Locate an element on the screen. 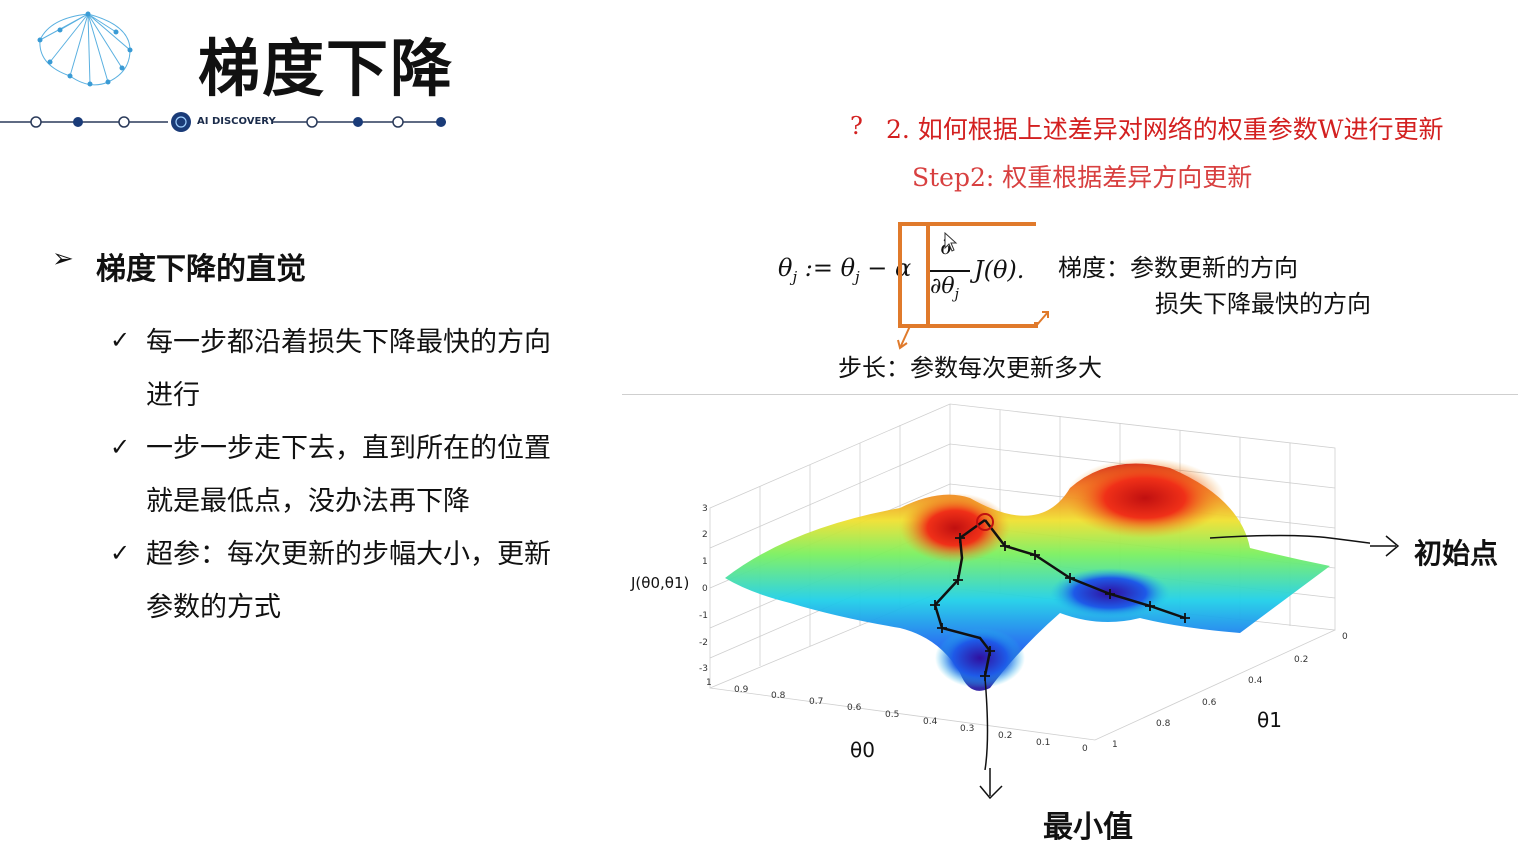  z-tick: -3 is located at coordinates (703, 669).